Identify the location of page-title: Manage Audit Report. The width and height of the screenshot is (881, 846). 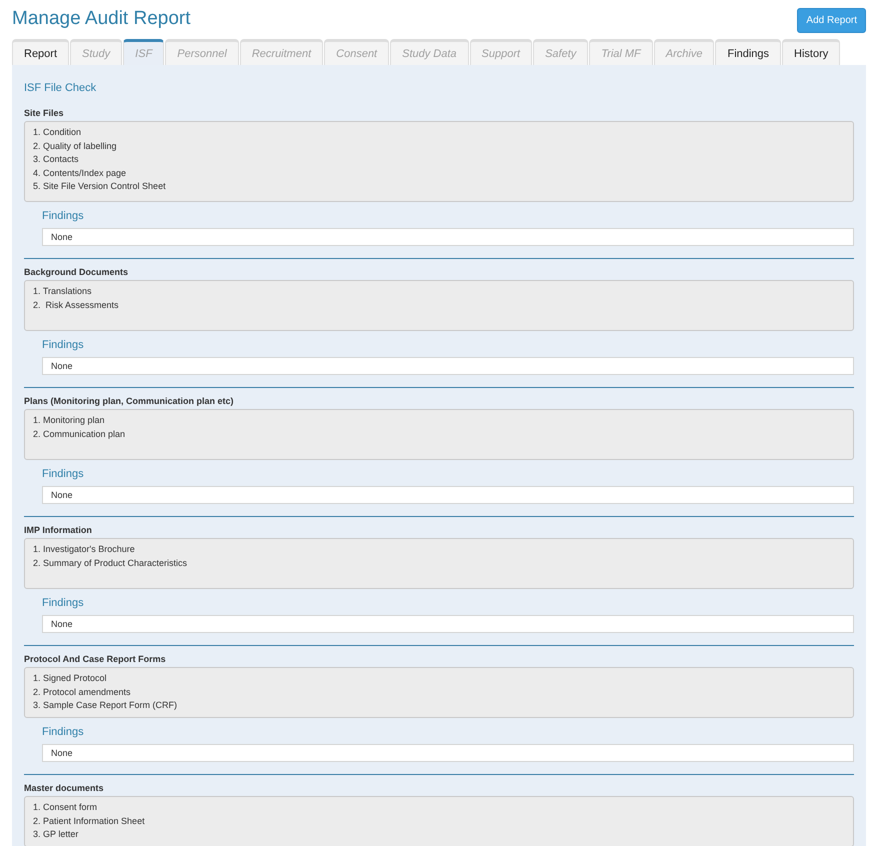
(101, 19).